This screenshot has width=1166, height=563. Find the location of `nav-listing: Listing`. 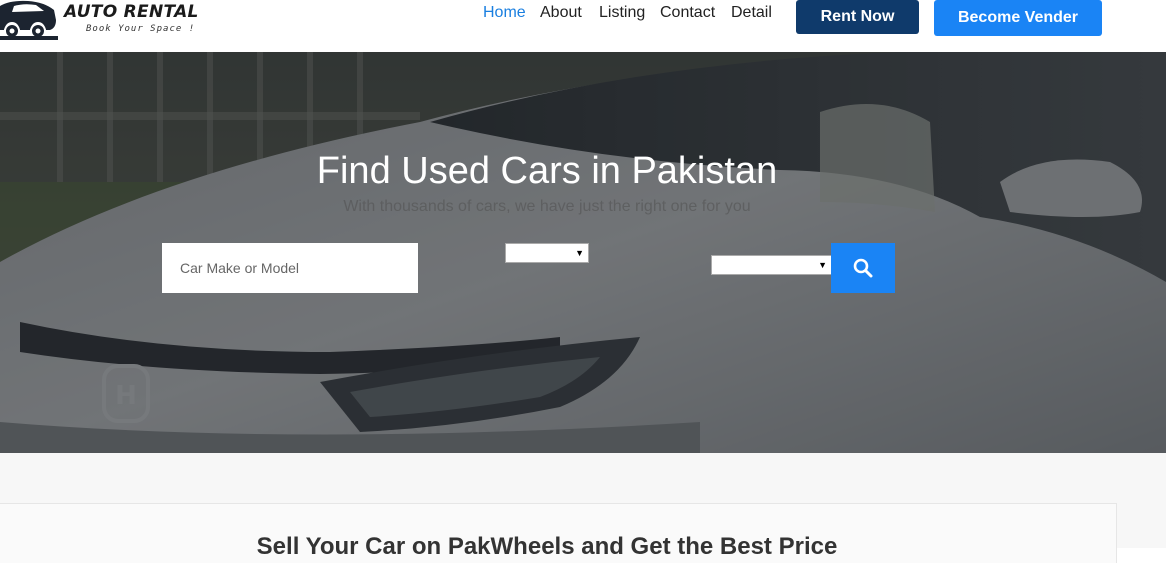

nav-listing: Listing is located at coordinates (622, 14).